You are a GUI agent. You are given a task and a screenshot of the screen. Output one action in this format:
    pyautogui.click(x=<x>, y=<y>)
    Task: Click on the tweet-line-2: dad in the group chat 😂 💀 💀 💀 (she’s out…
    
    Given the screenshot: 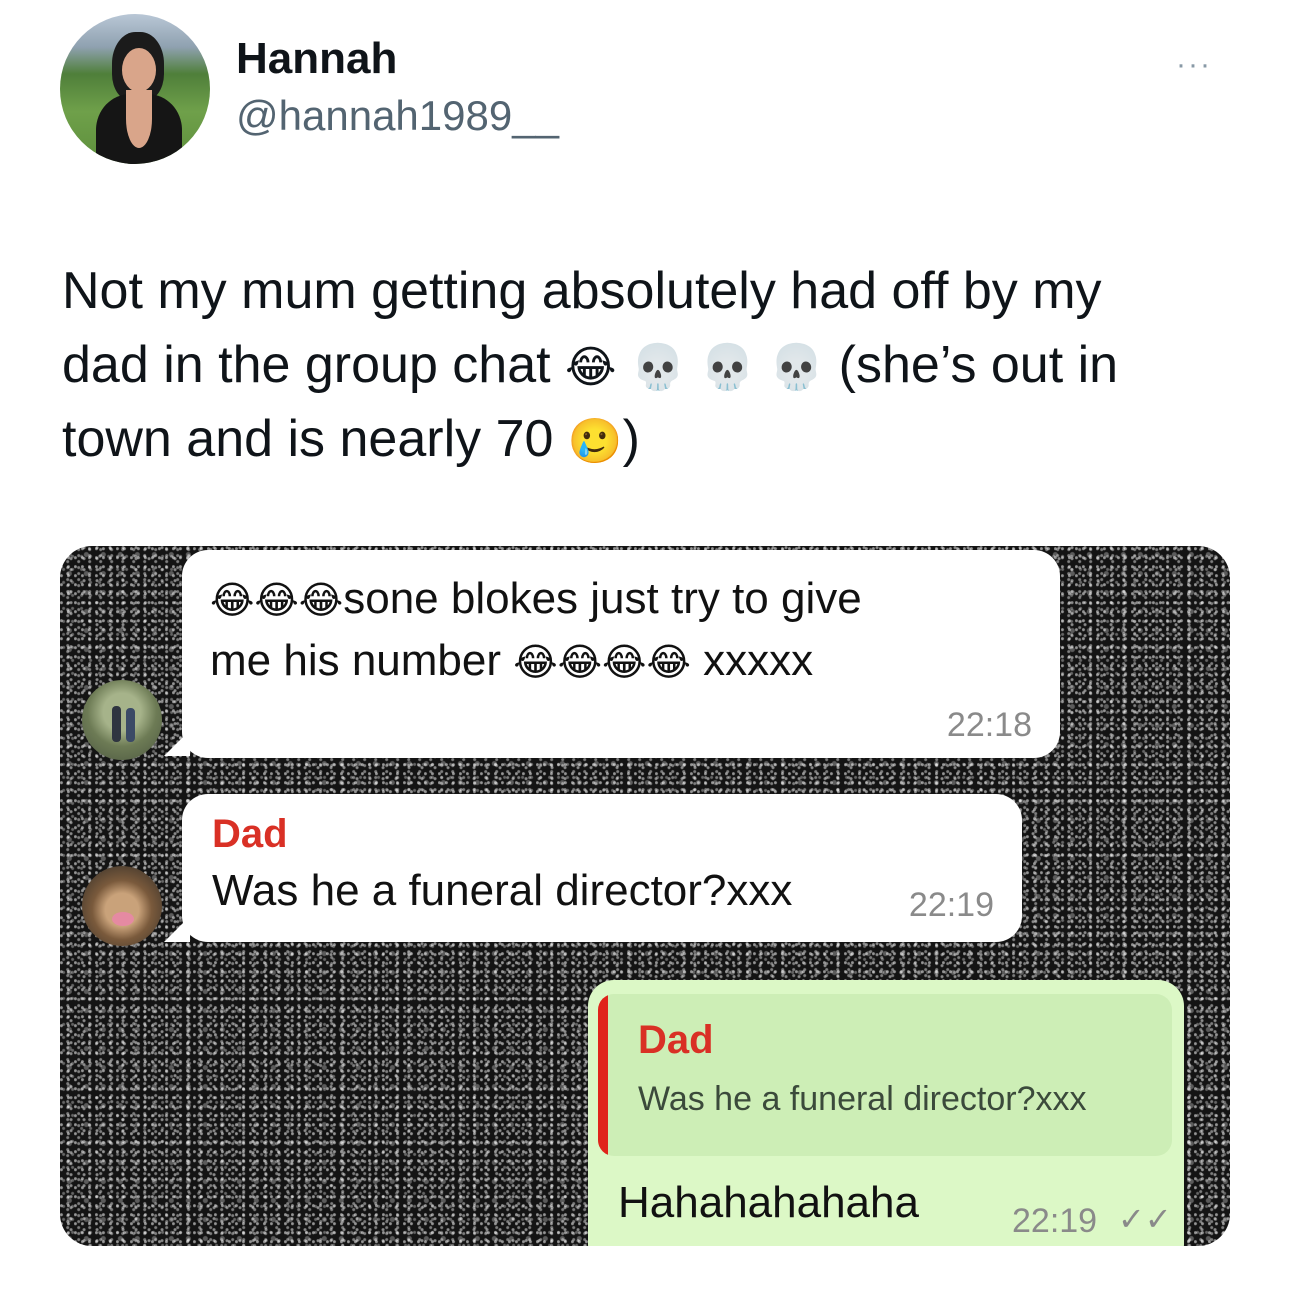 What is the action you would take?
    pyautogui.click(x=662, y=365)
    